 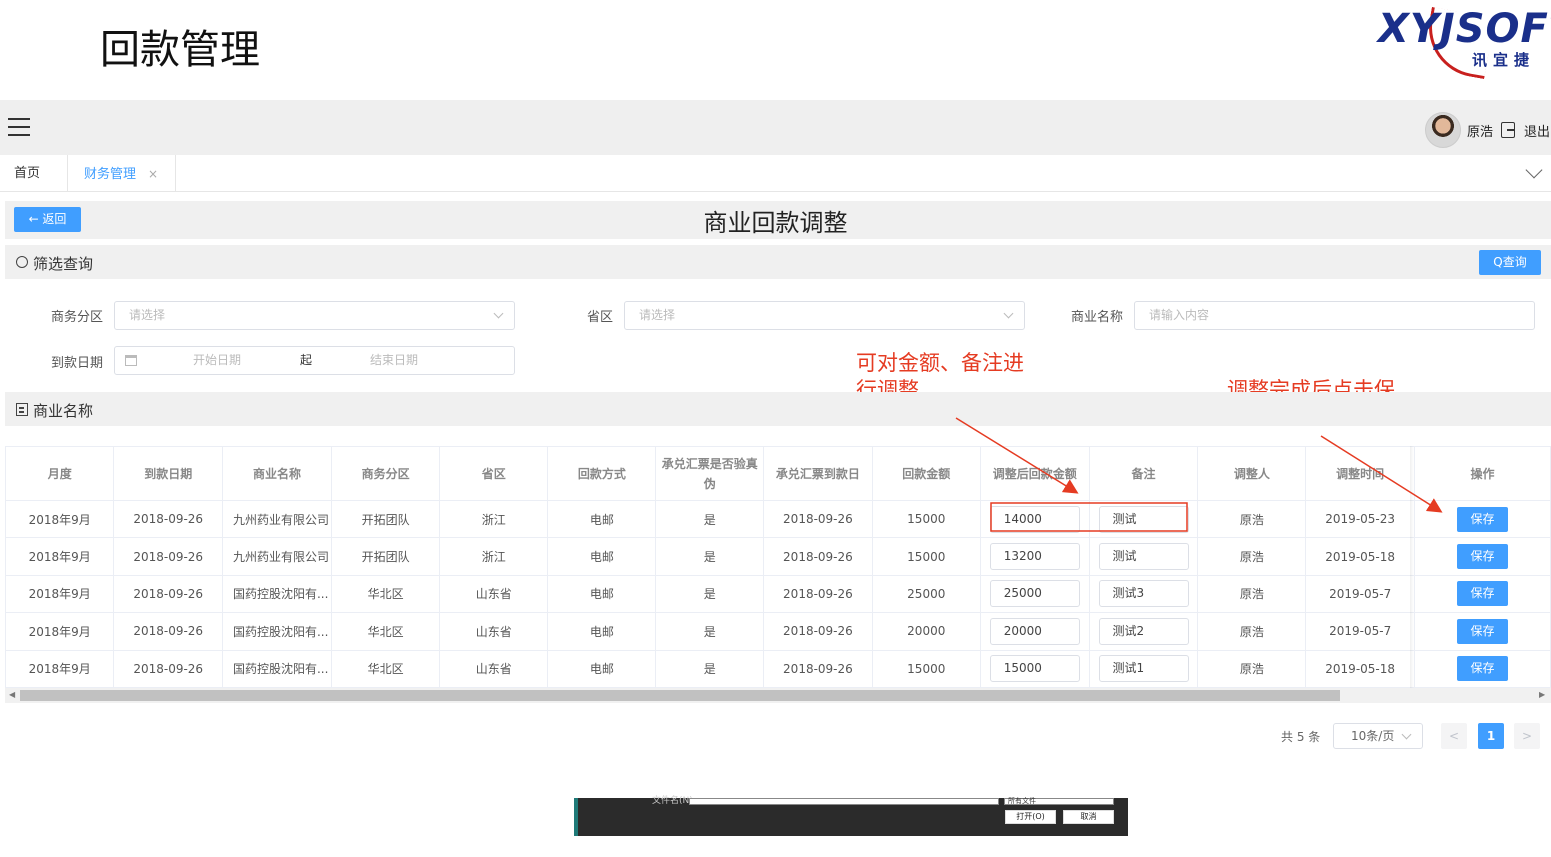 What do you see at coordinates (1454, 736) in the screenshot?
I see `prev-page-button: <` at bounding box center [1454, 736].